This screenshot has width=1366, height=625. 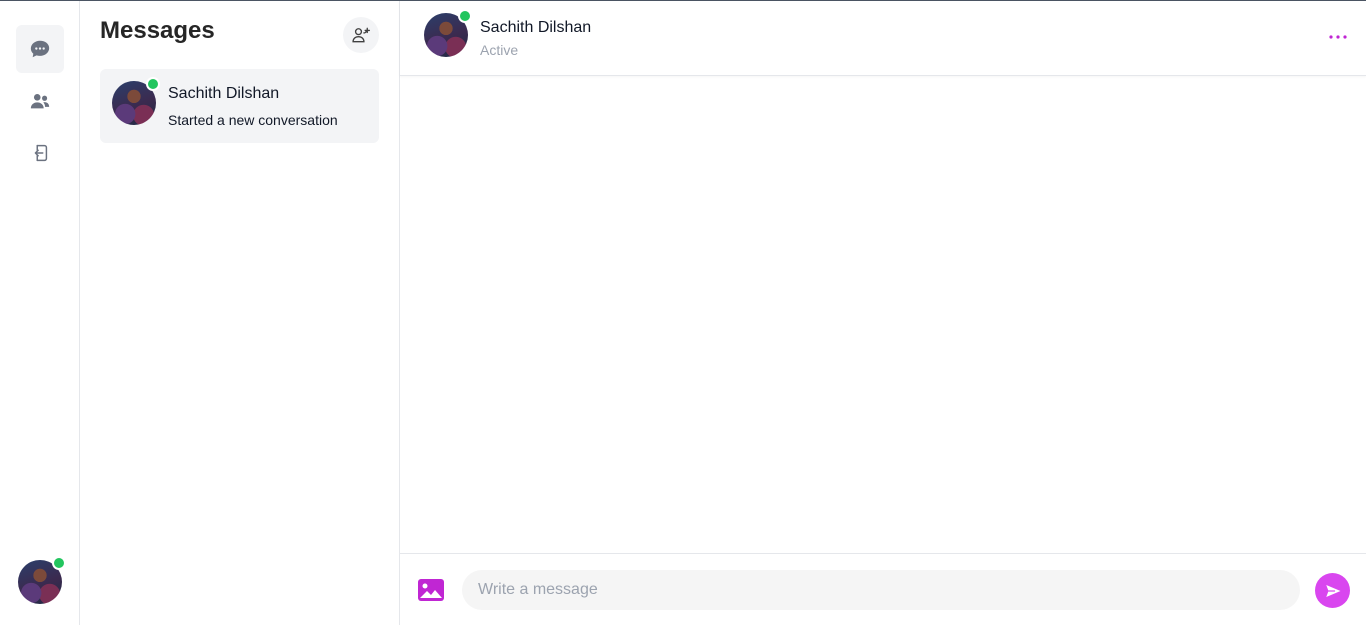 What do you see at coordinates (40, 313) in the screenshot?
I see `nav-rail` at bounding box center [40, 313].